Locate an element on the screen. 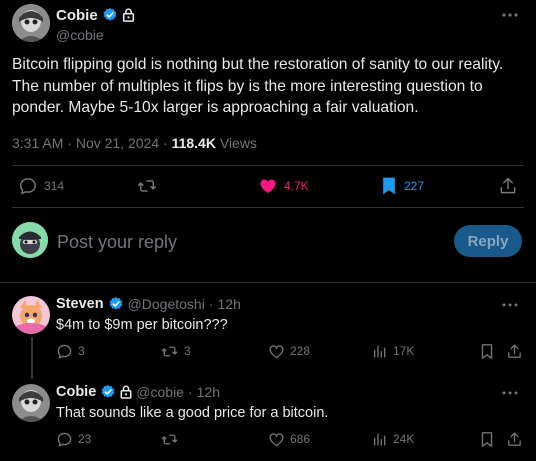  like-action: 228 is located at coordinates (289, 351).